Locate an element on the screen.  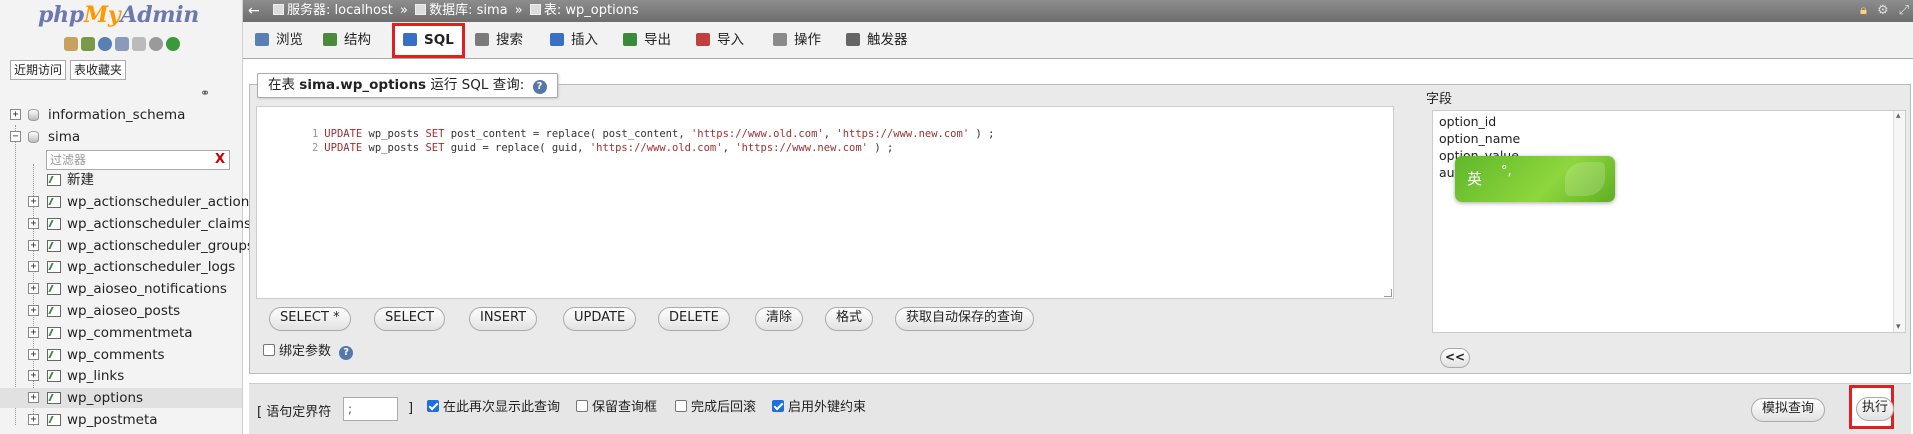
table-row: + wp_options is located at coordinates (121, 398).